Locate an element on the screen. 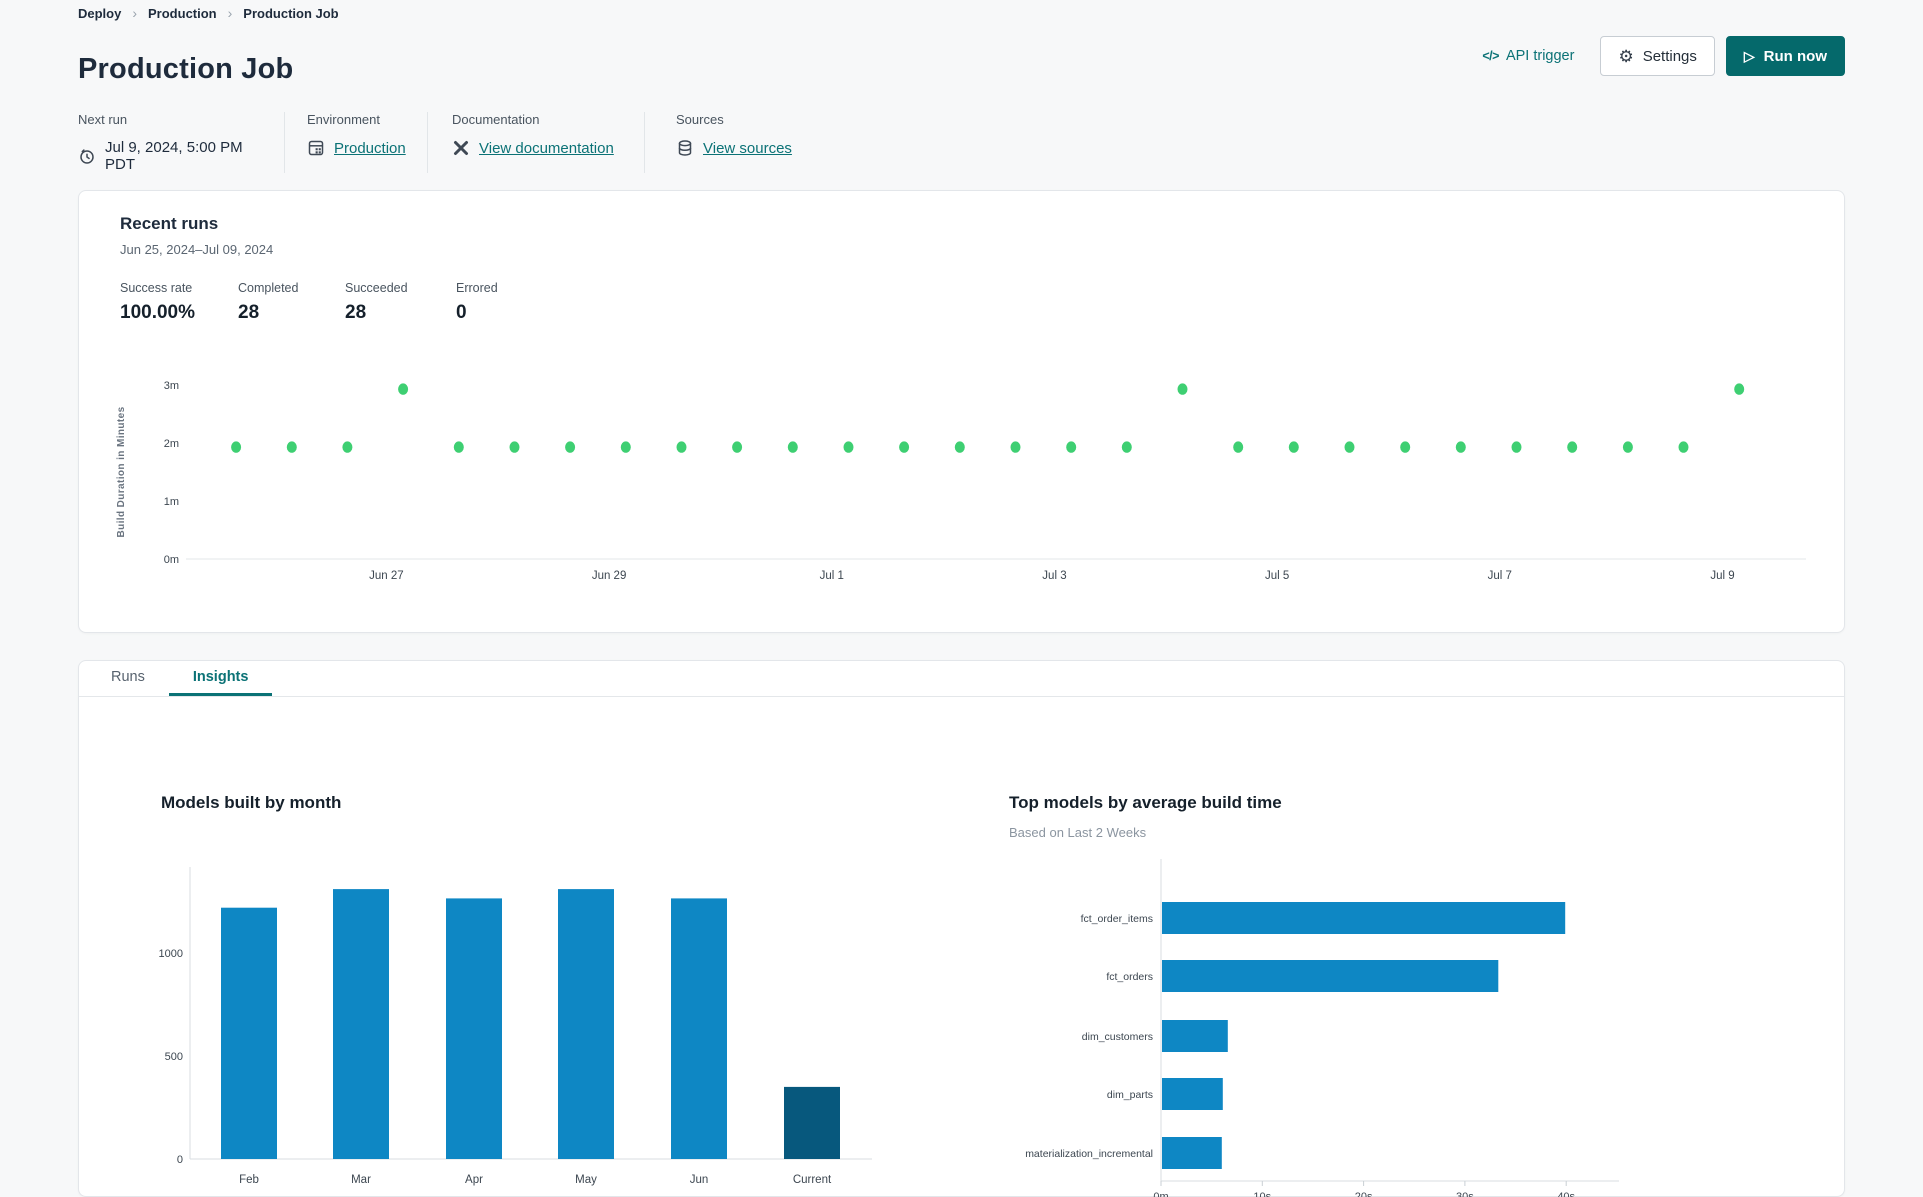  svg-text: Feb is located at coordinates (249, 1180).